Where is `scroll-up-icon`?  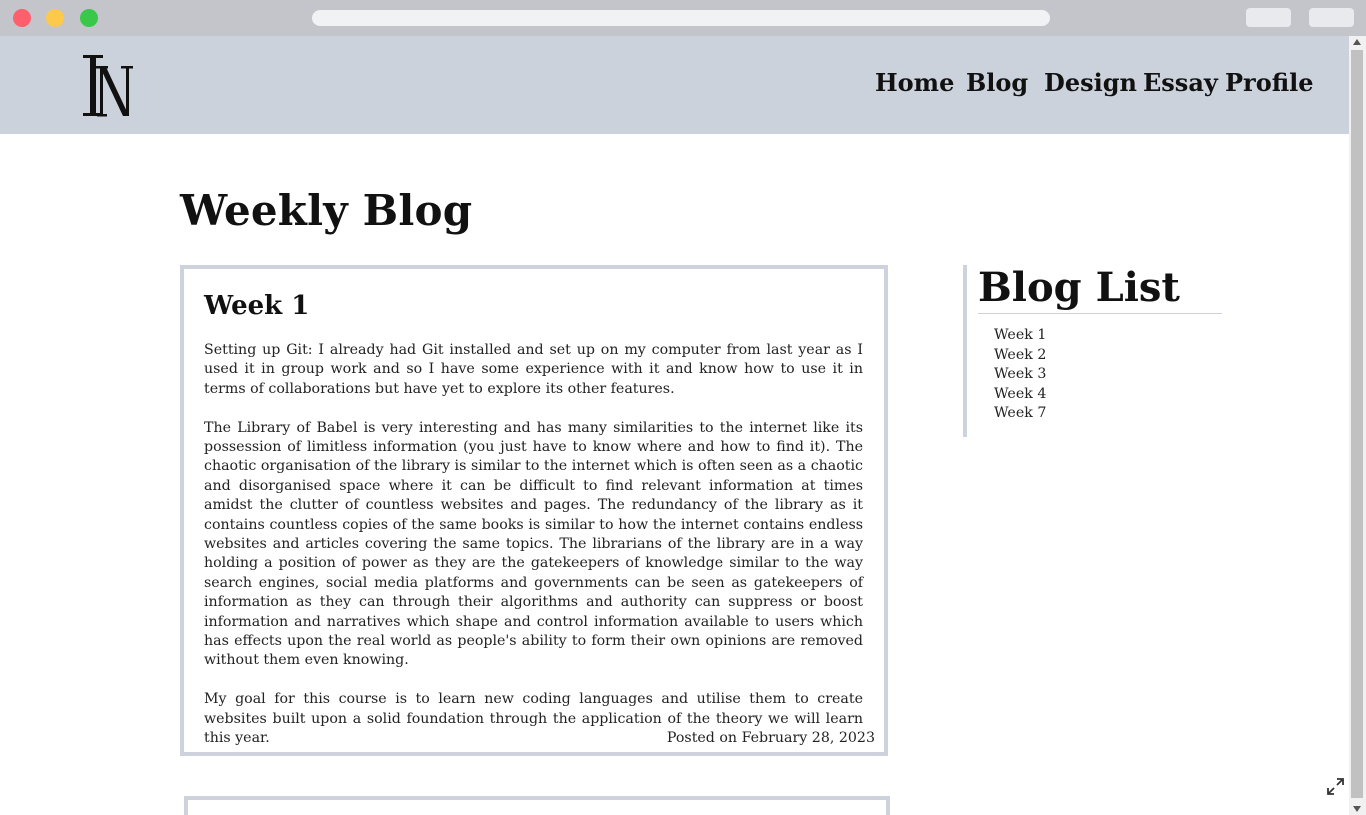
scroll-up-icon is located at coordinates (1357, 42).